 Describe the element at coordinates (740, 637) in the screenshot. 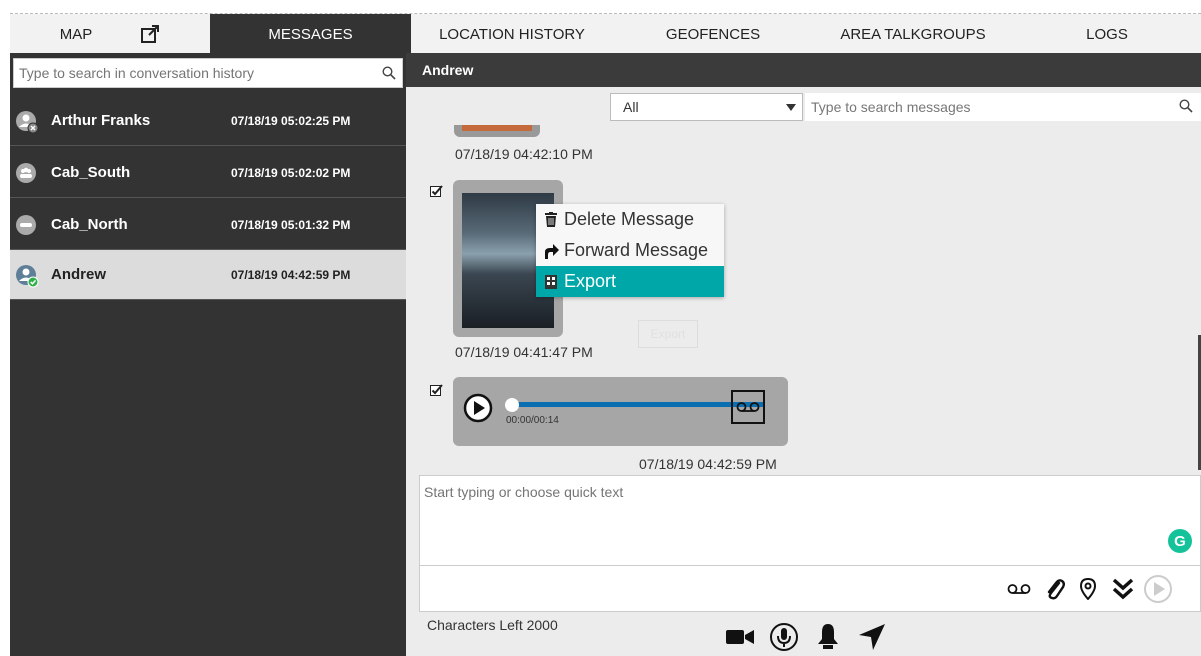

I see `video-camera-icon` at that location.